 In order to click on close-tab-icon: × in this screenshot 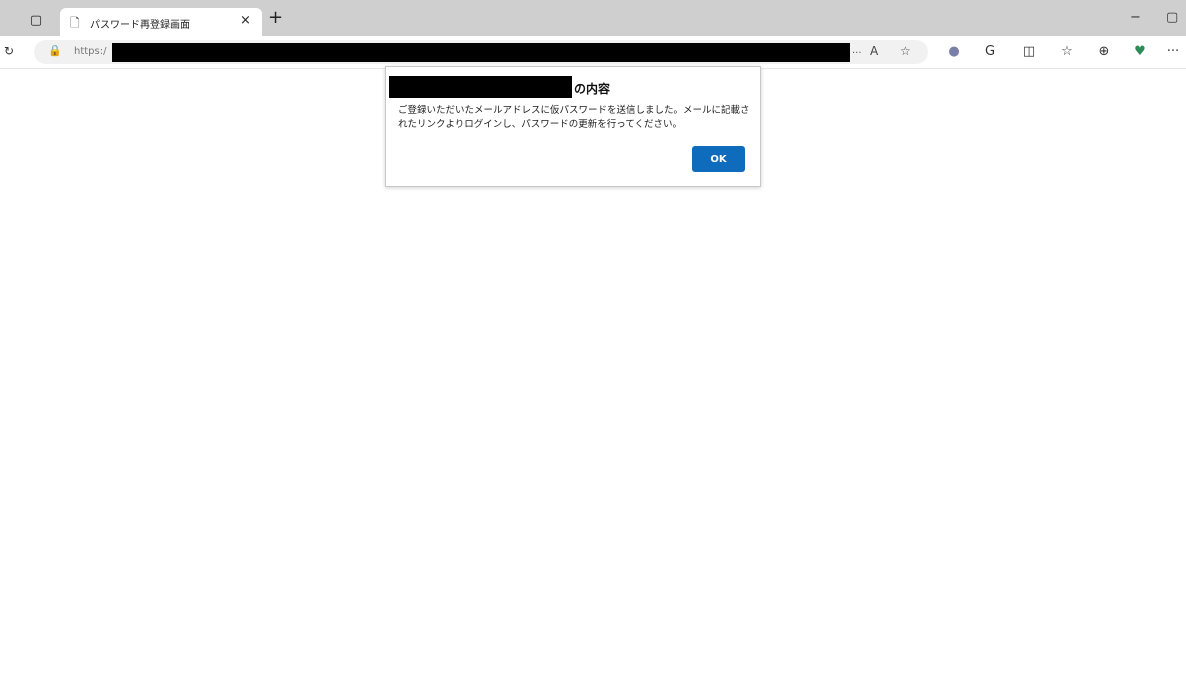, I will do `click(245, 20)`.